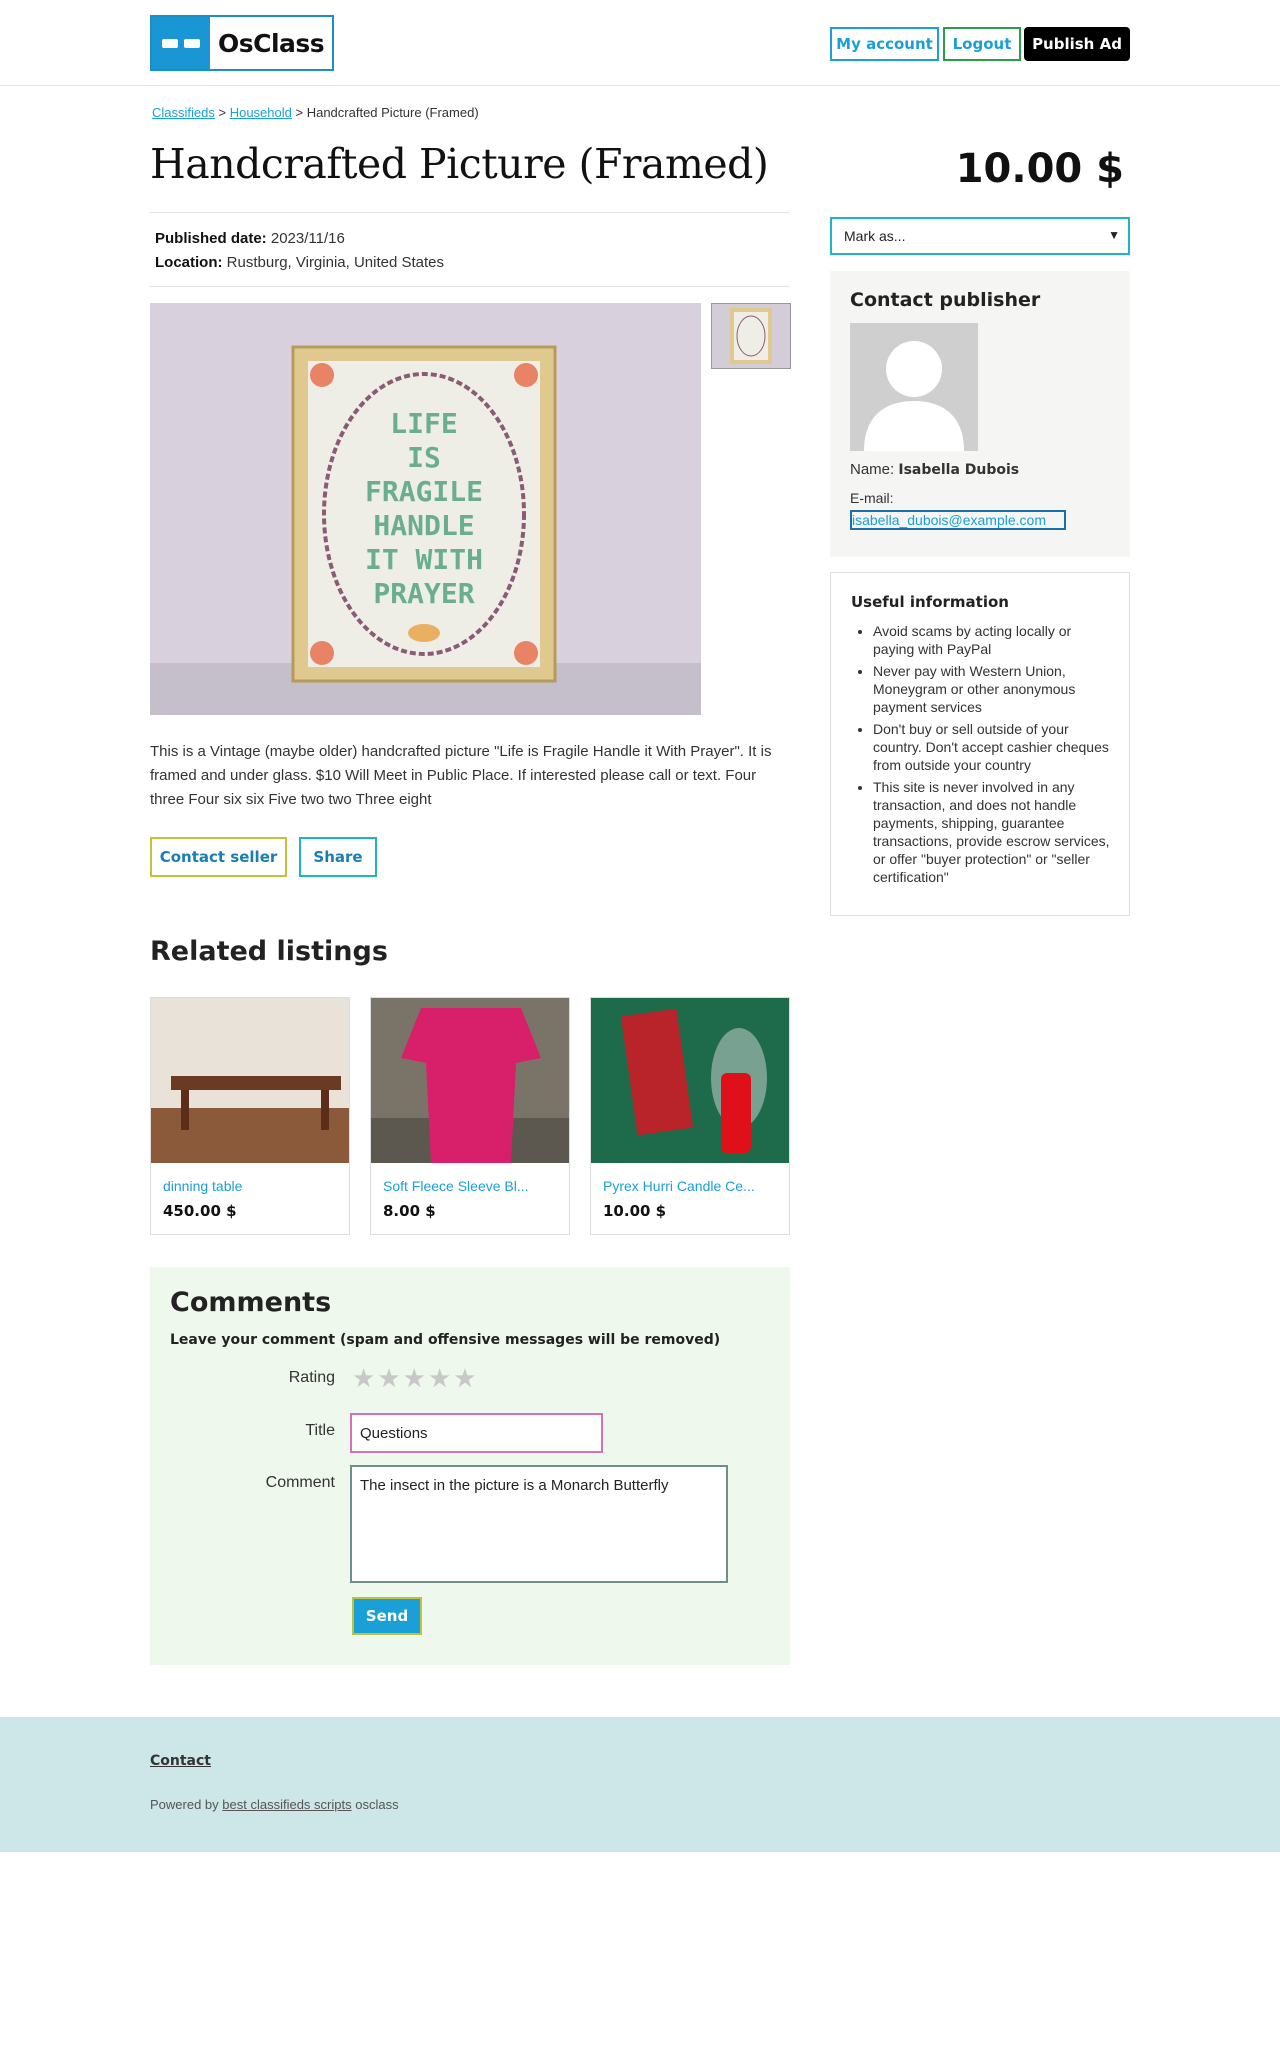  I want to click on published-label: Published date:, so click(211, 238).